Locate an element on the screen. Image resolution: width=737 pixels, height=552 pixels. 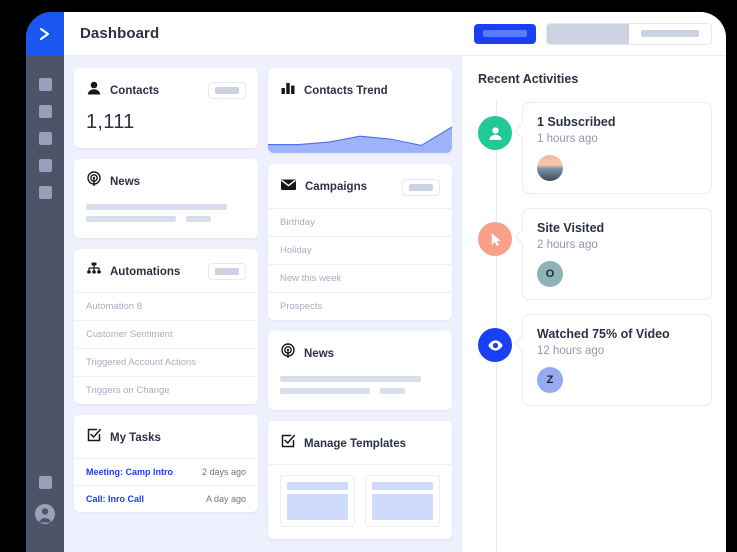
user-avatar-icon is located at coordinates (45, 516).